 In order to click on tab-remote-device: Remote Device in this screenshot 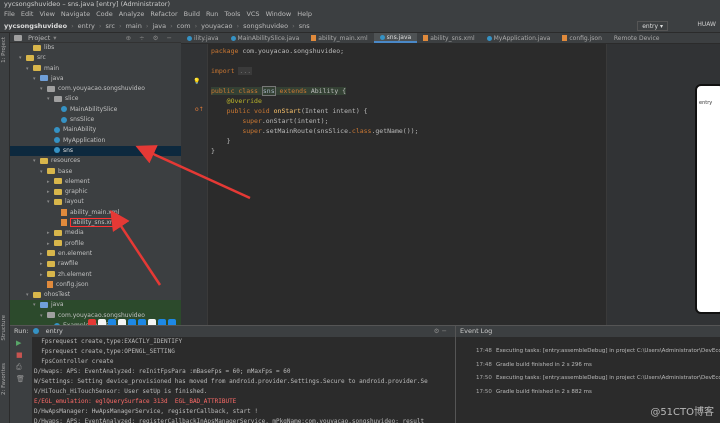, I will do `click(637, 38)`.